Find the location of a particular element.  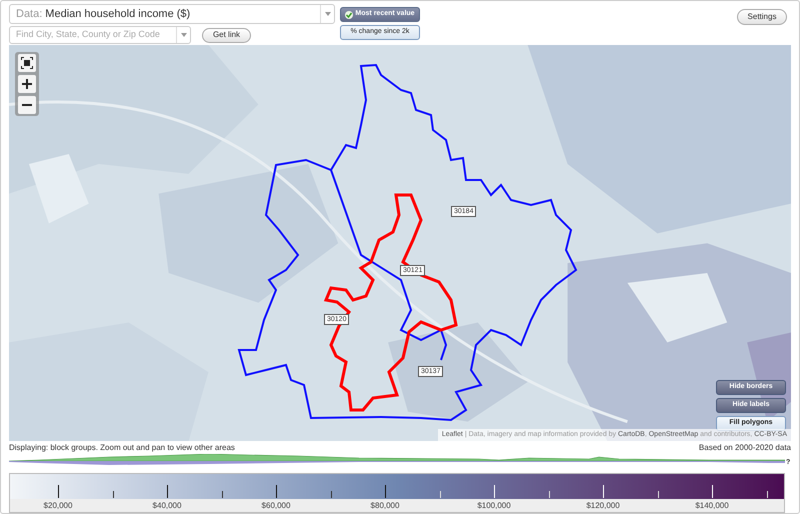

zoom-out-button is located at coordinates (27, 105).